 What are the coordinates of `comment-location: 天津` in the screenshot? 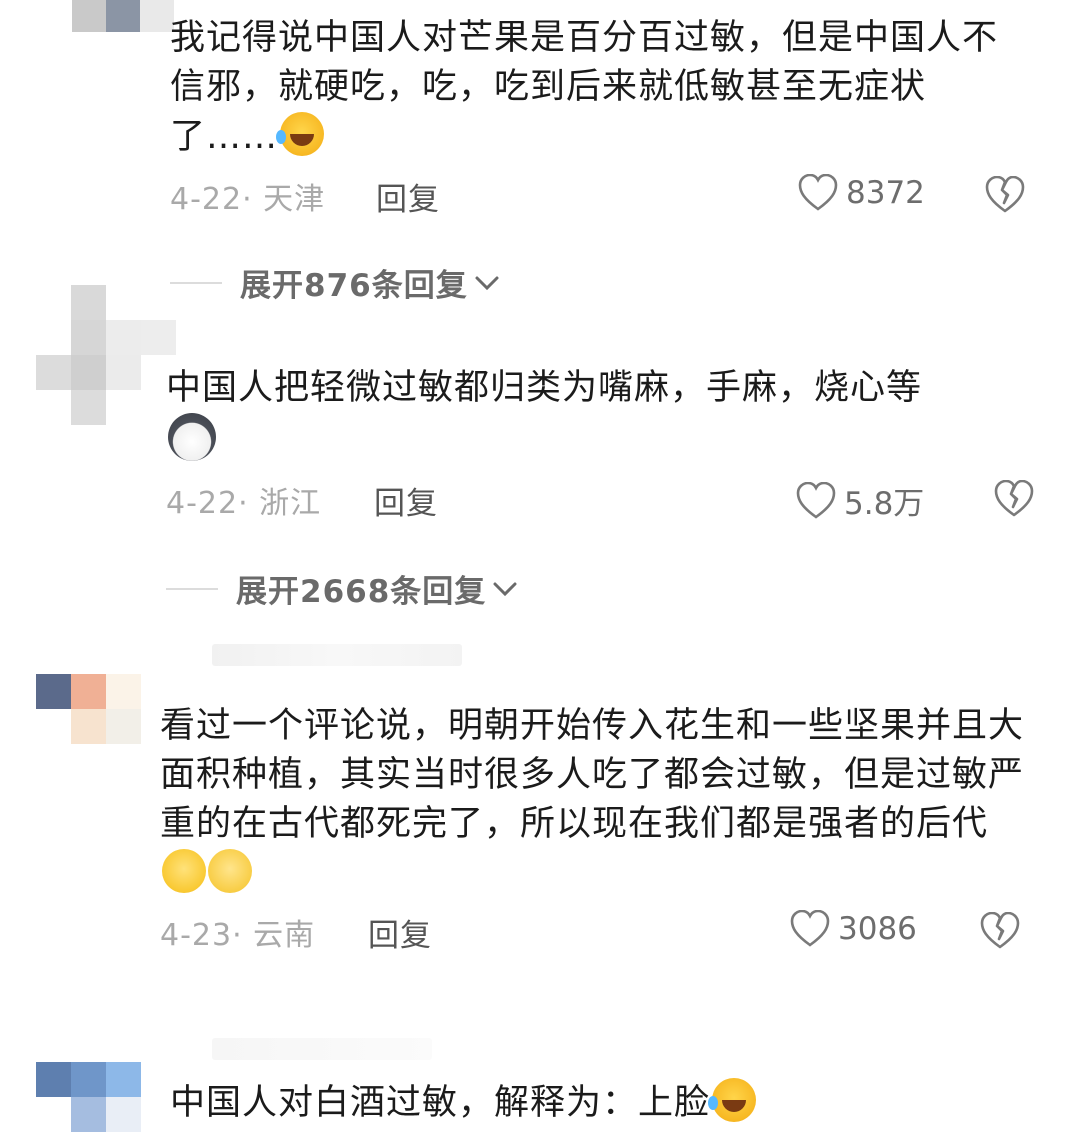 It's located at (294, 199).